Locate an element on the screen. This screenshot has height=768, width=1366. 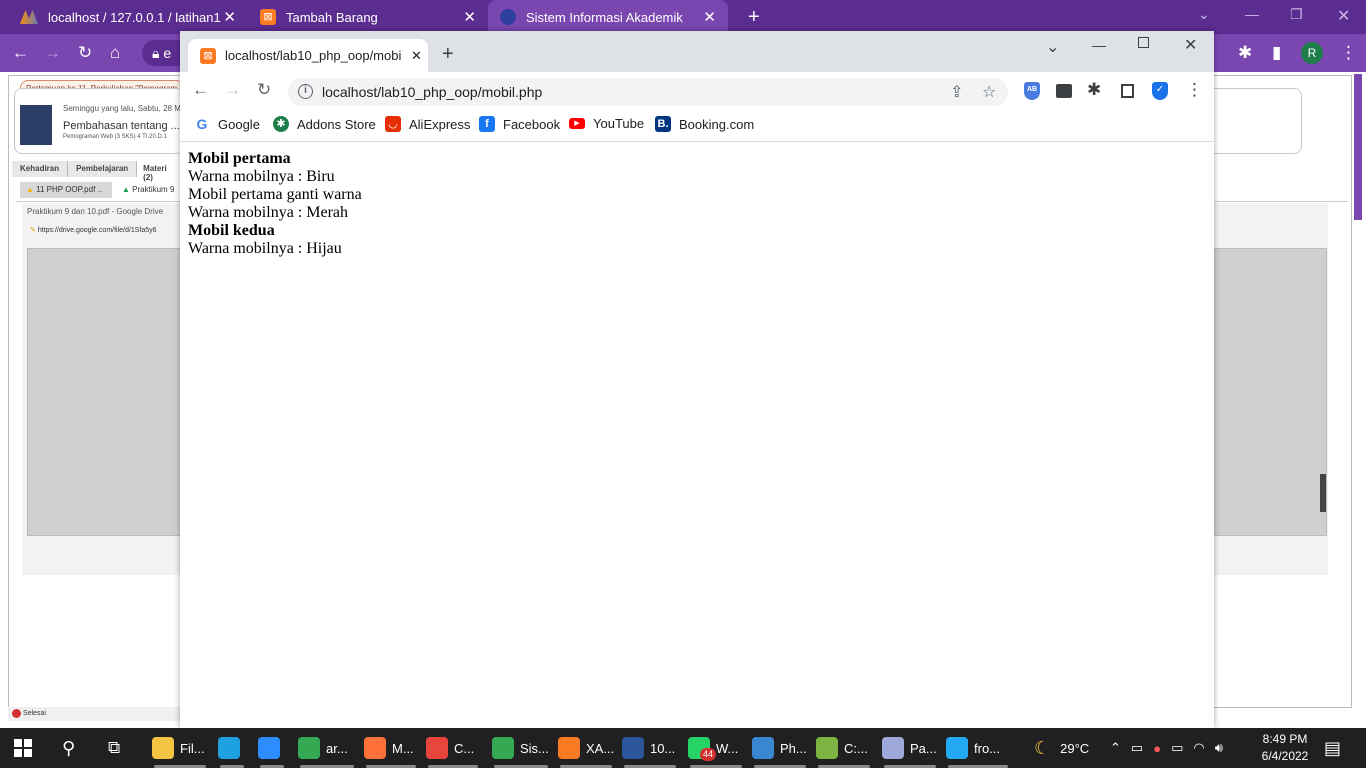
battery-icon: ▭ is located at coordinates (1177, 748).